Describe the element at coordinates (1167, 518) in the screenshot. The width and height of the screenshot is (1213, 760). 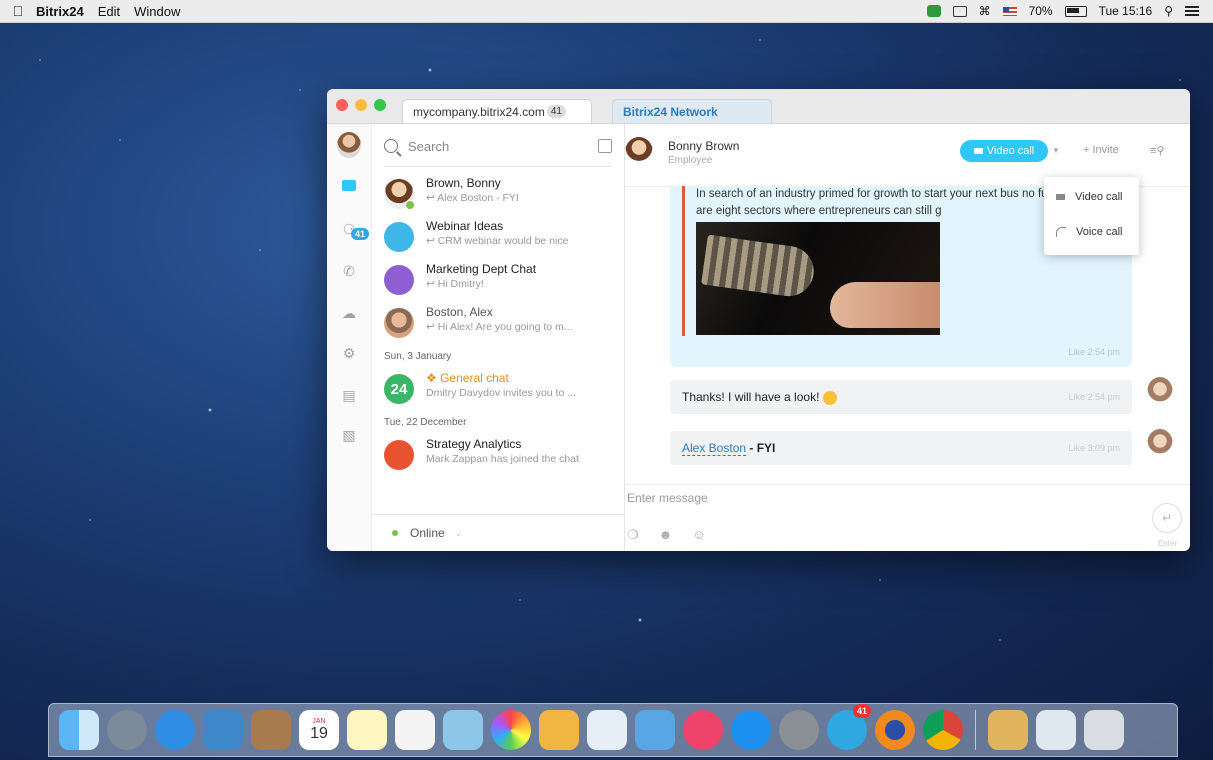
I see `send-button: ↵` at that location.